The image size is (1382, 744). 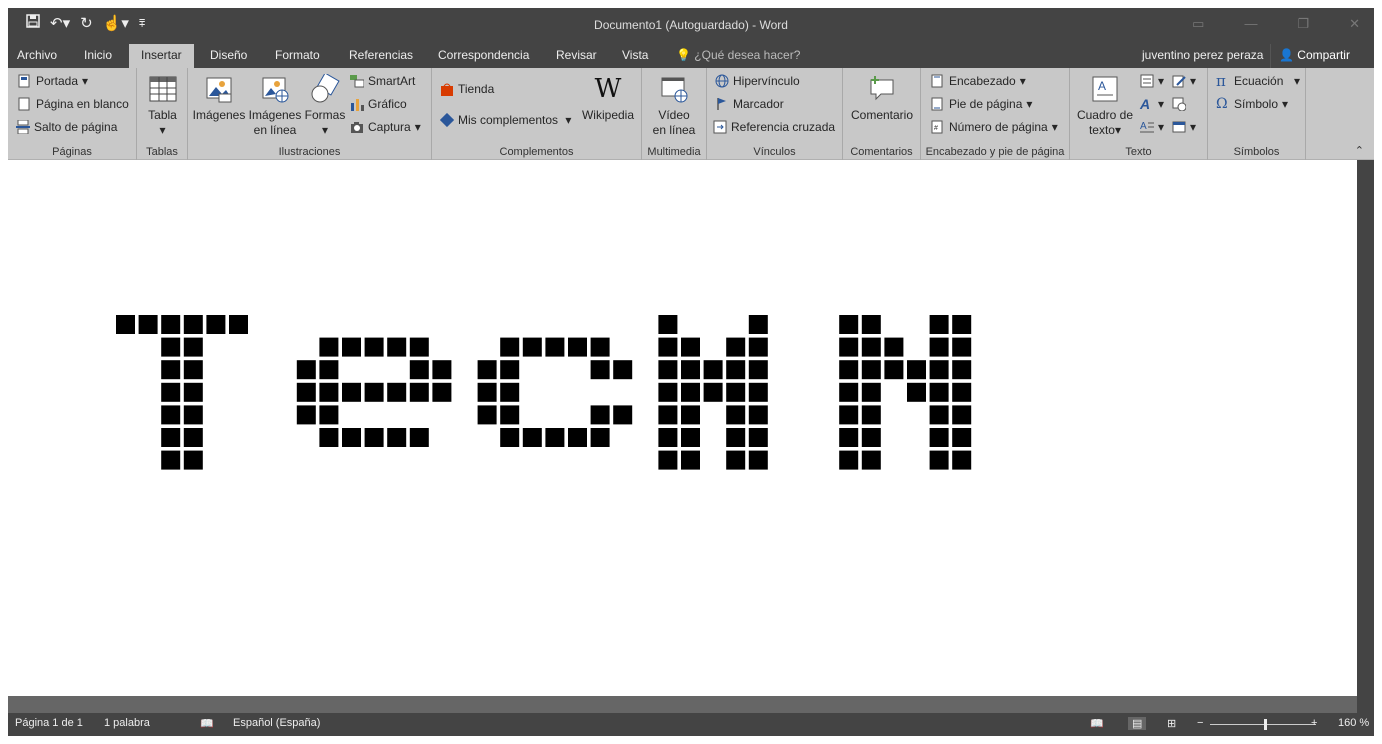 I want to click on share-button: 👤 Compartir, so click(x=1315, y=56).